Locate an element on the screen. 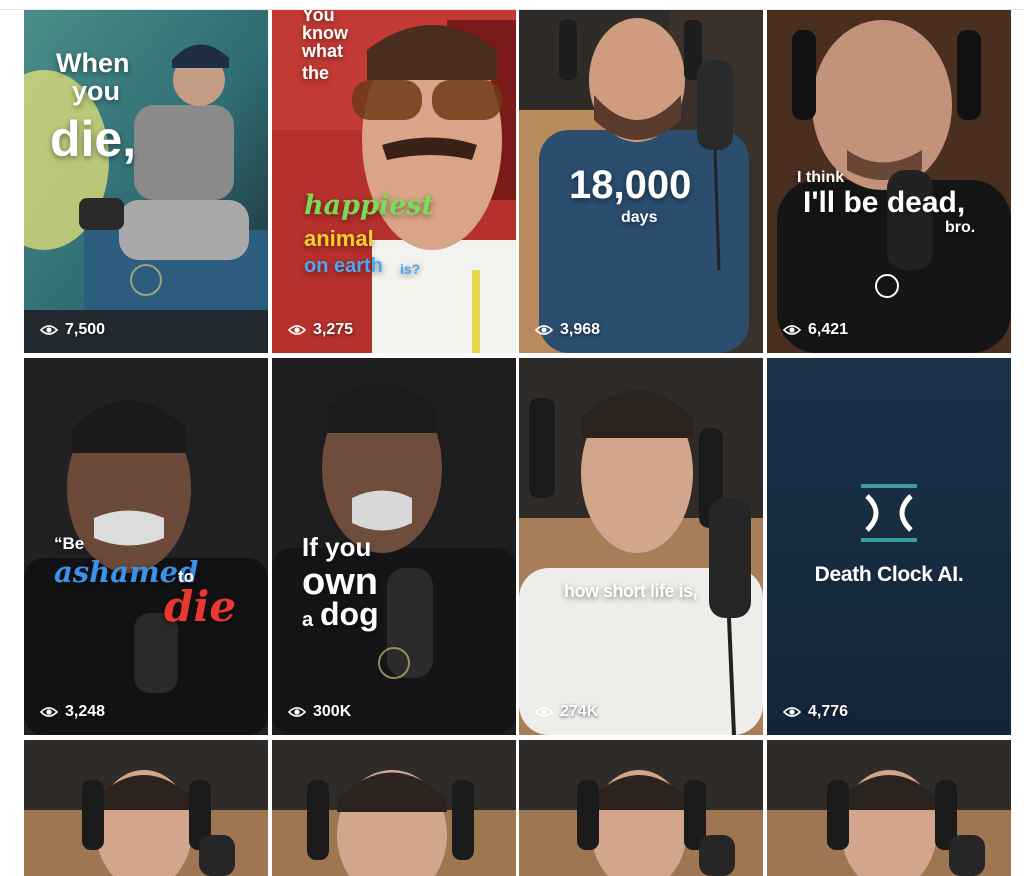  caption-line: the is located at coordinates (315, 73).